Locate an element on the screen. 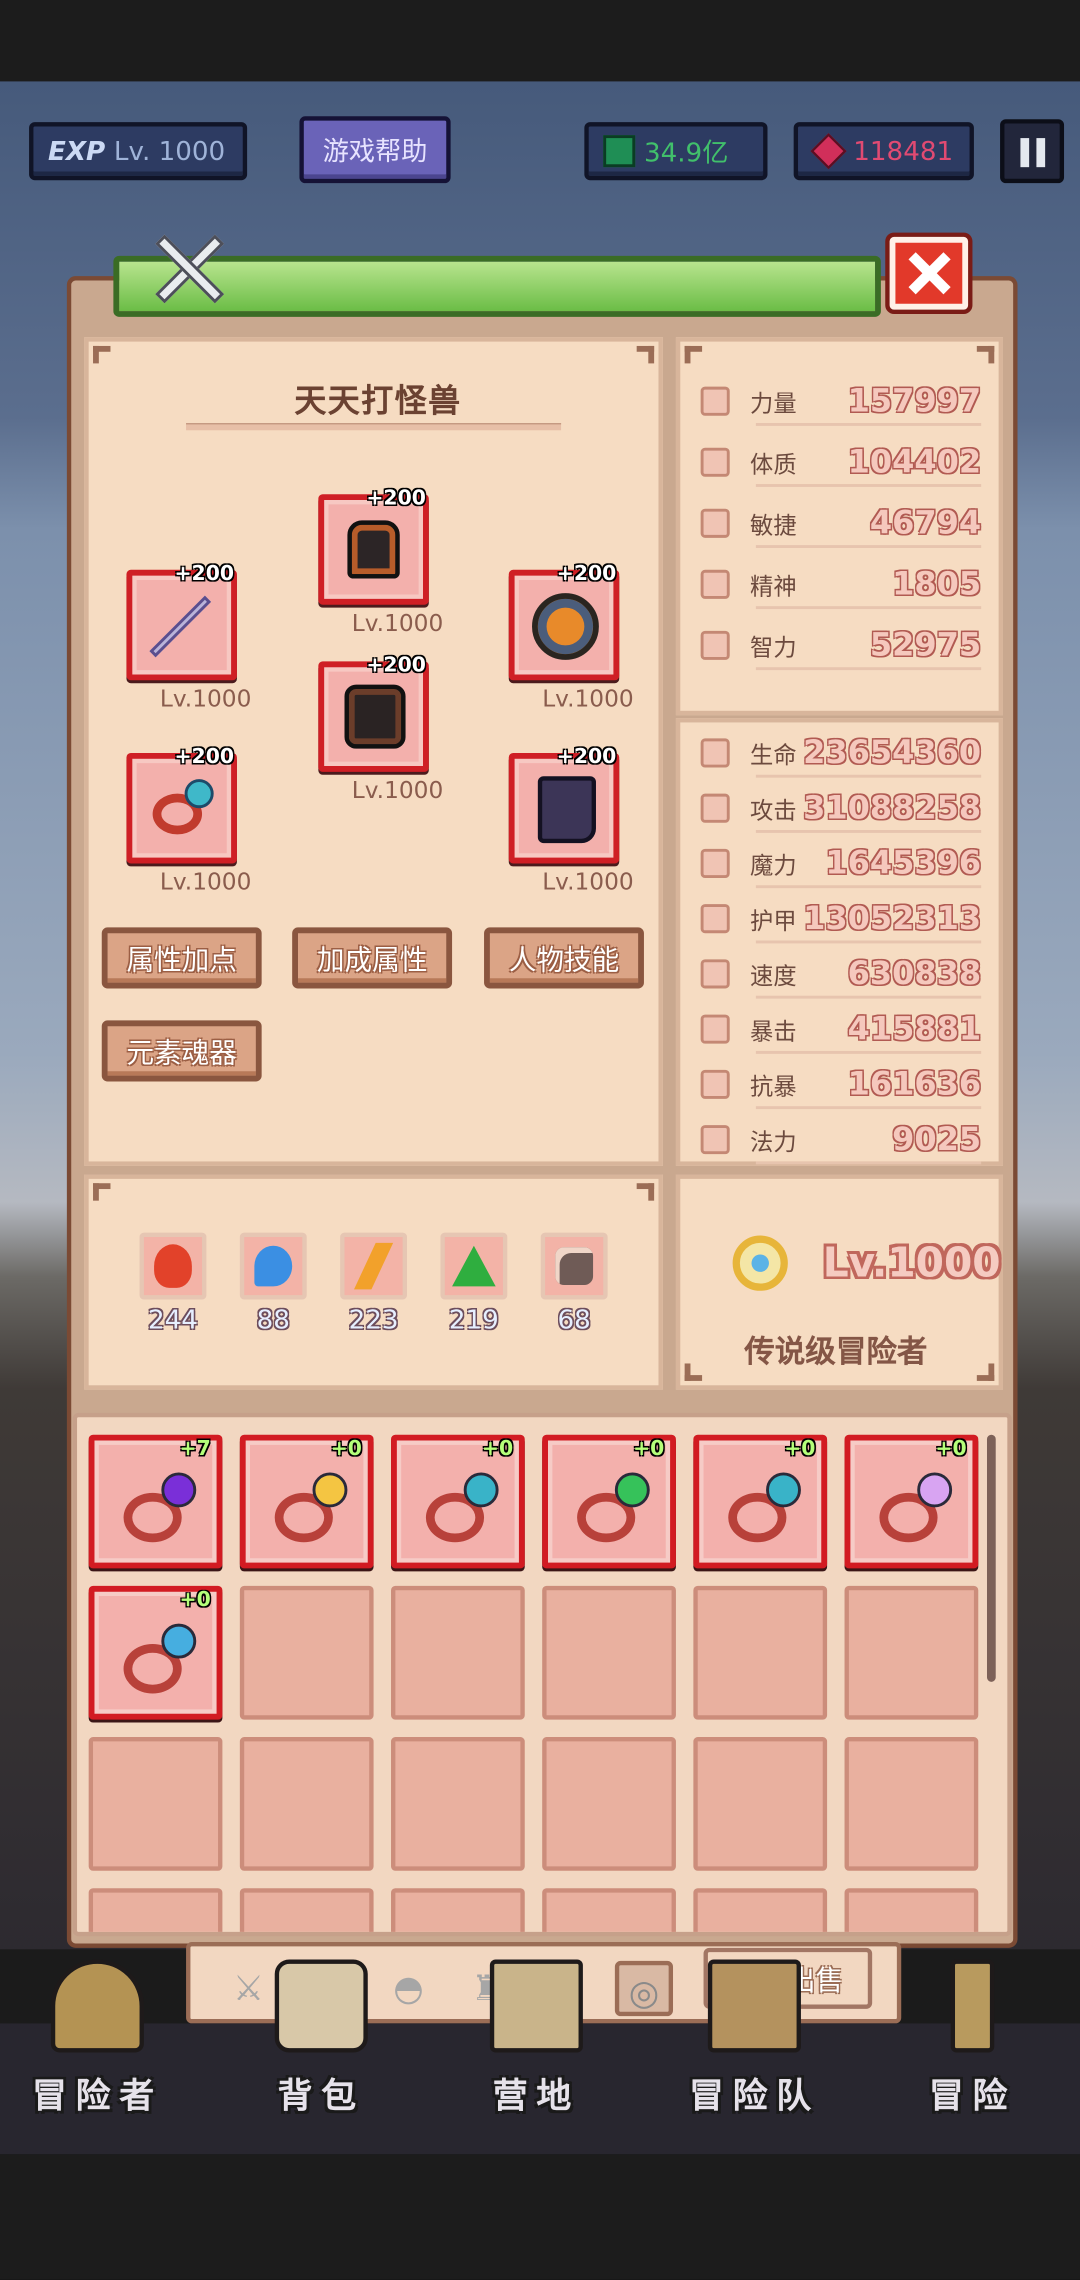  level-badge: EXP Lv. 1000 is located at coordinates (138, 151).